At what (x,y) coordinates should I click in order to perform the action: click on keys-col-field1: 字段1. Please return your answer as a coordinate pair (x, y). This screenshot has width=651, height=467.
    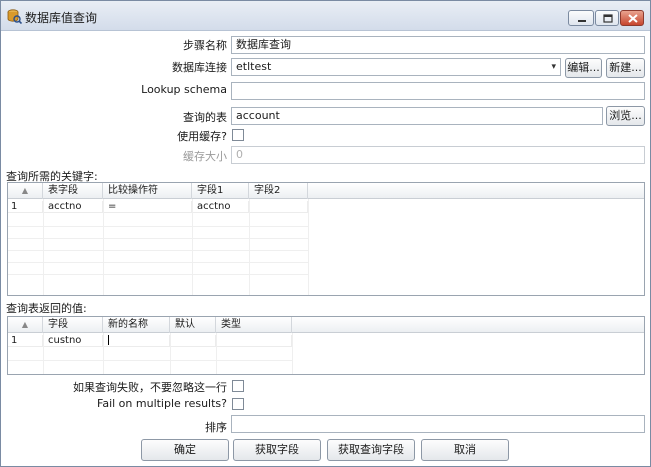
    Looking at the image, I should click on (220, 191).